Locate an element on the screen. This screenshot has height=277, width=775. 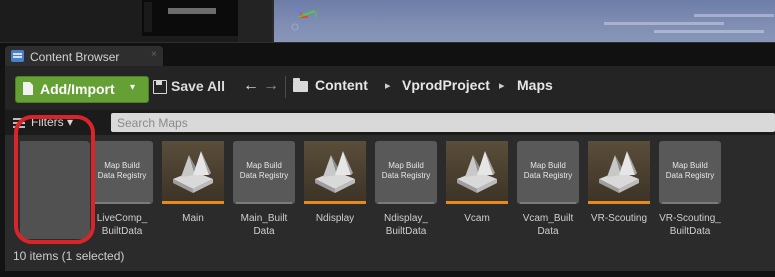
asset-tile: Main is located at coordinates (193, 191).